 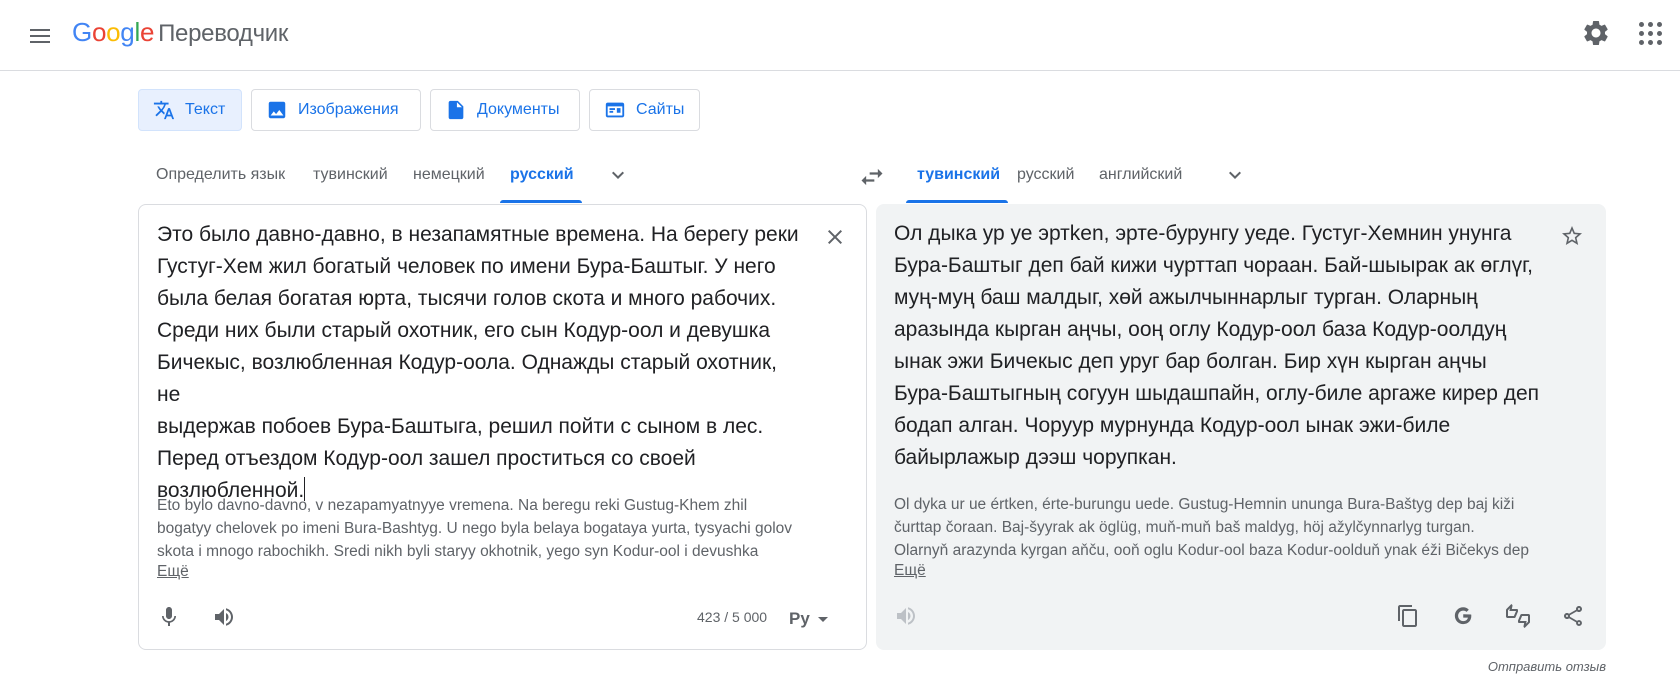 I want to click on tab-text: Текст, so click(x=190, y=110).